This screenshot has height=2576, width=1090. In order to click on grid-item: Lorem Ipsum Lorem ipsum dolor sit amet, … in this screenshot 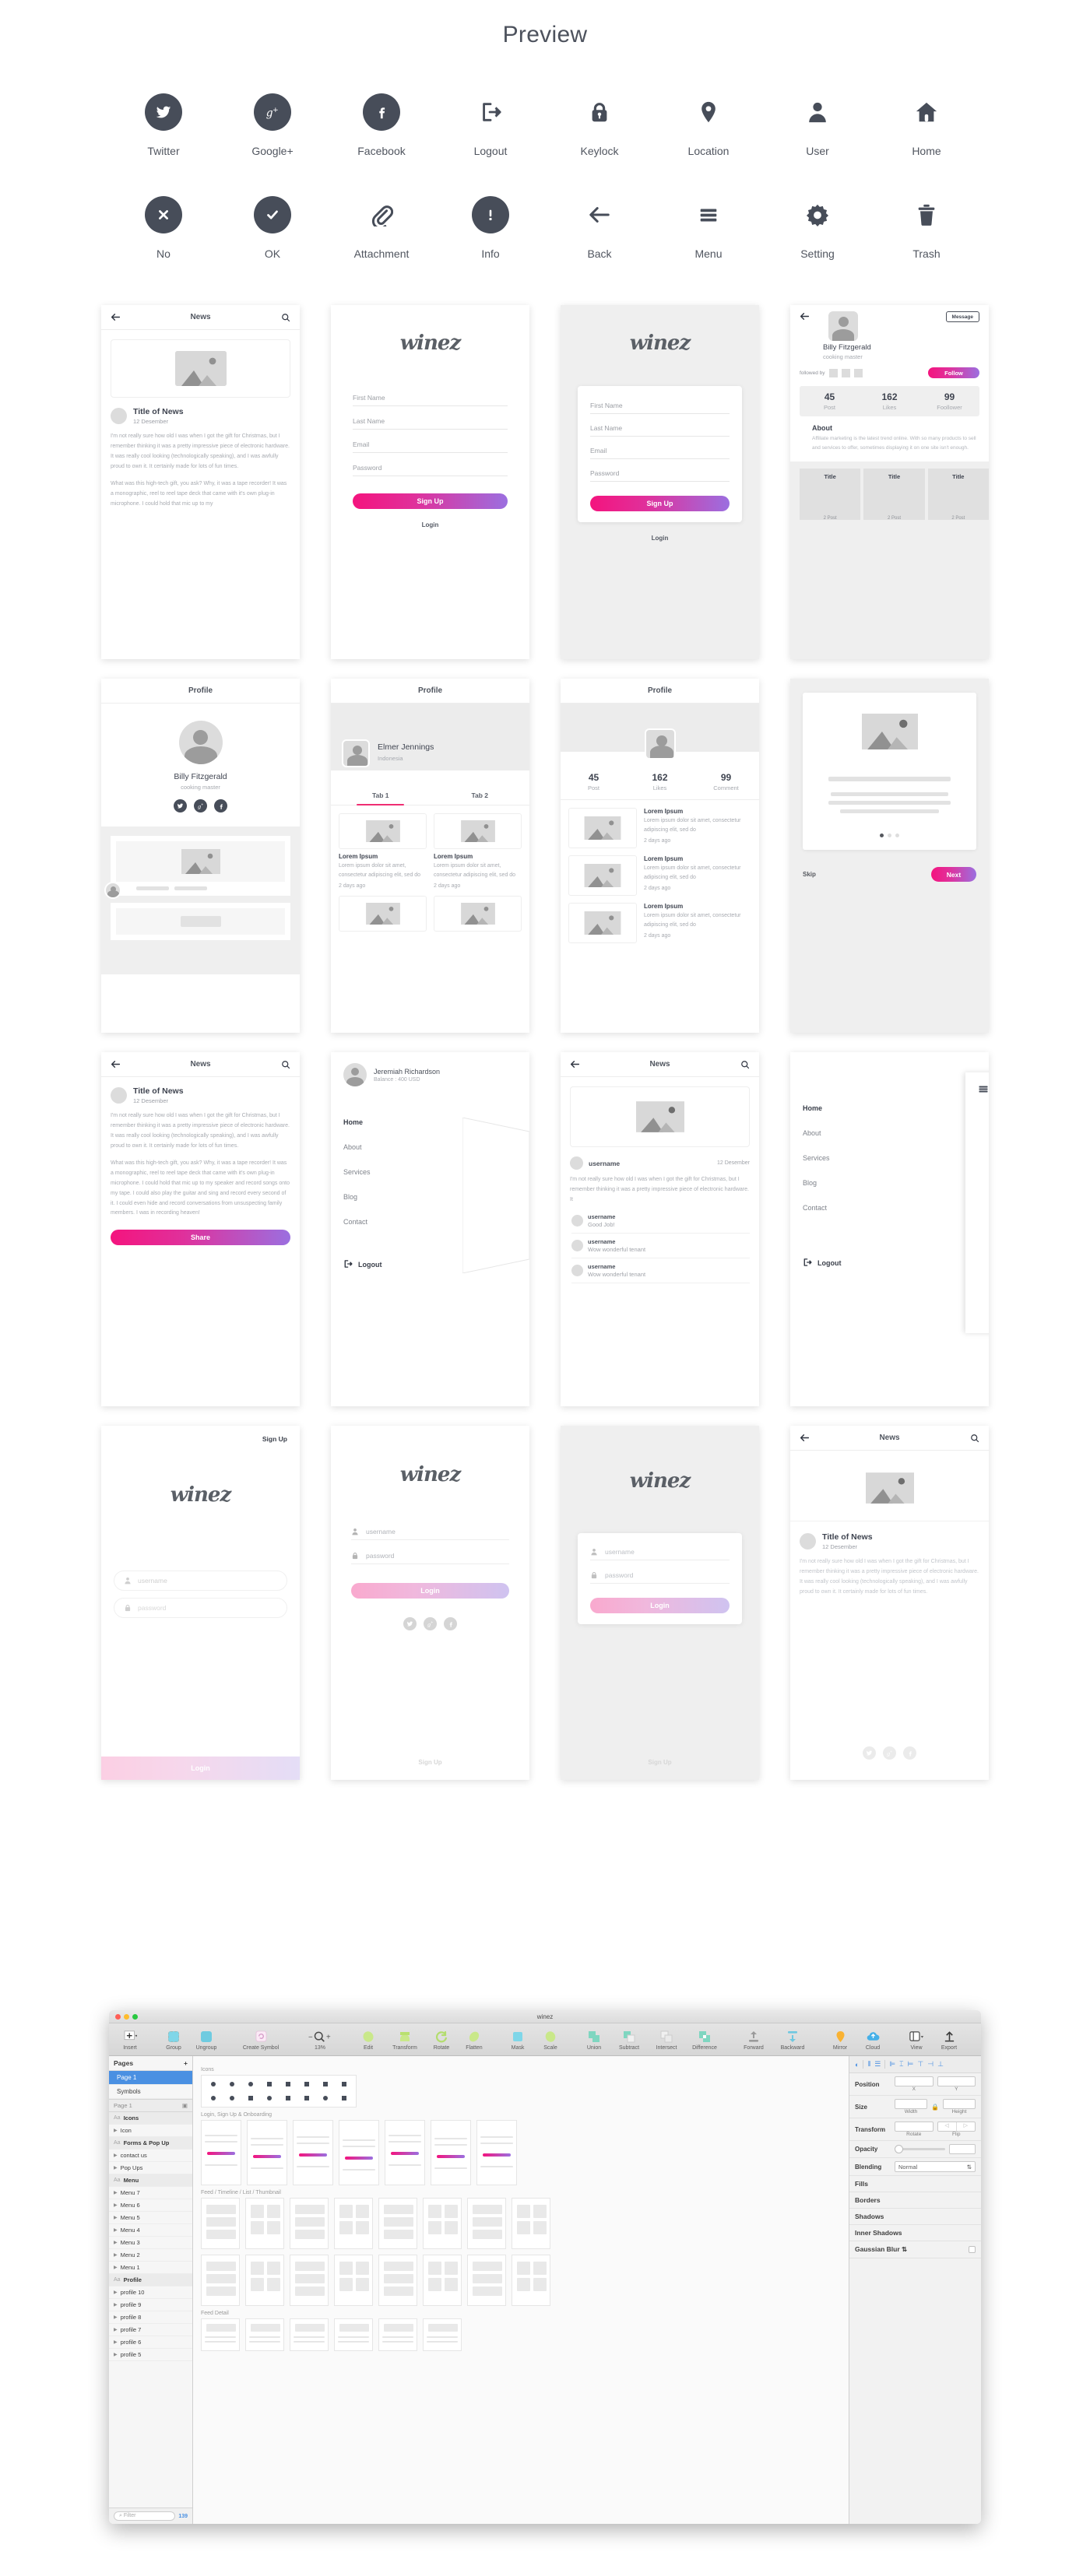, I will do `click(383, 851)`.